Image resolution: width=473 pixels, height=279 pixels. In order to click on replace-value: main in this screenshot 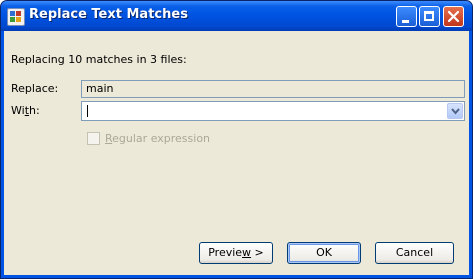, I will do `click(100, 88)`.